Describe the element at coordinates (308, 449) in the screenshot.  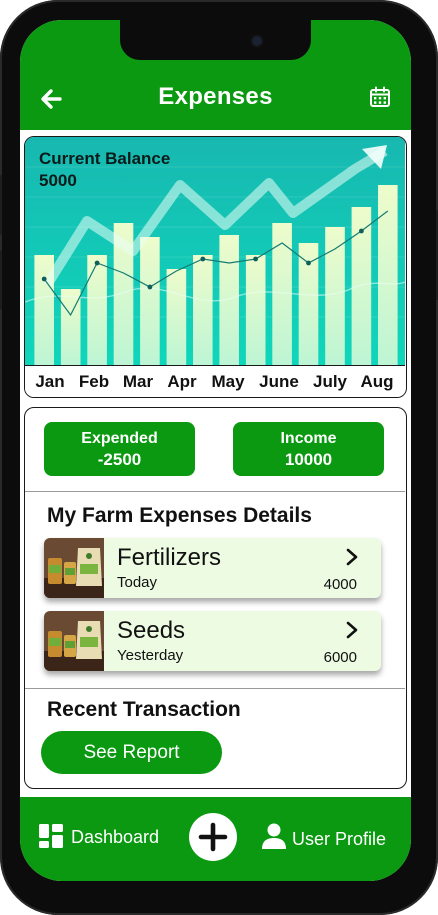
I see `income-button: Income 10000` at that location.